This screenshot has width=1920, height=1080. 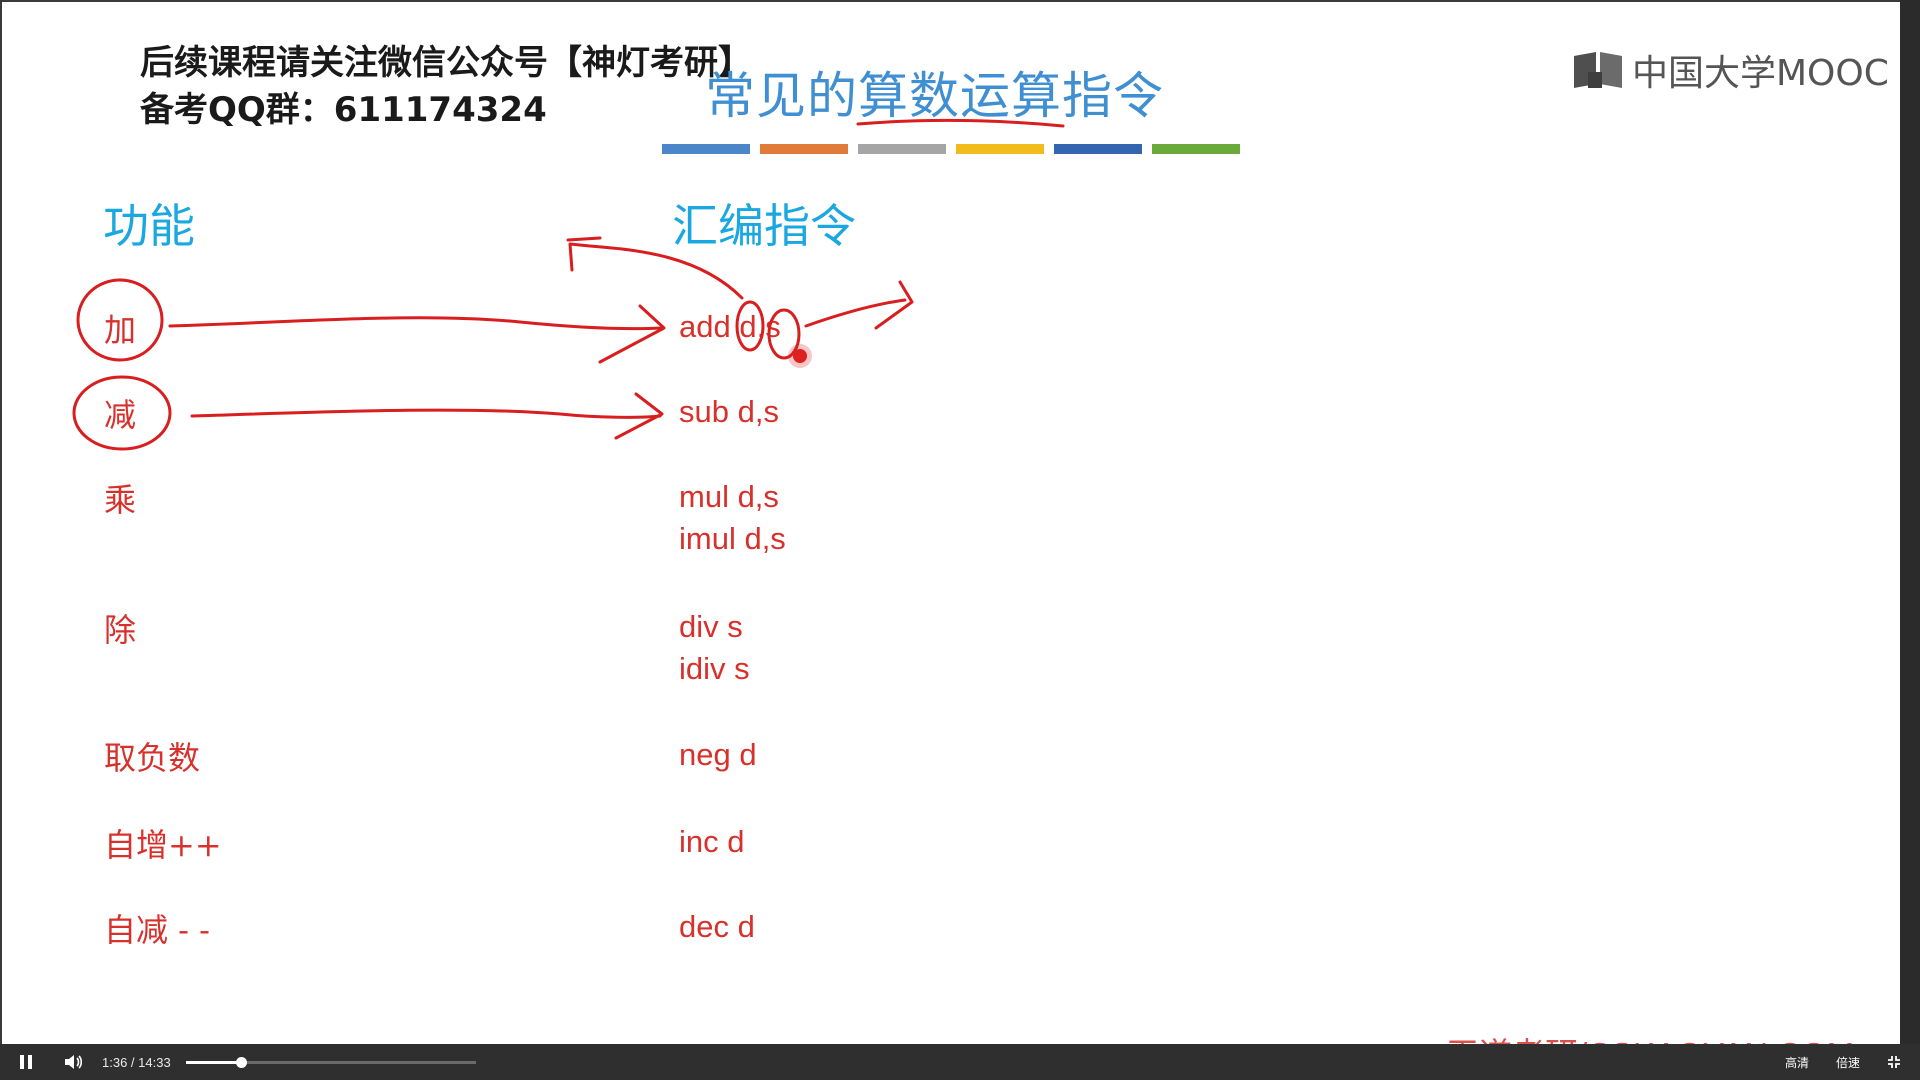 What do you see at coordinates (632, 334) in the screenshot?
I see `arrow-add-head` at bounding box center [632, 334].